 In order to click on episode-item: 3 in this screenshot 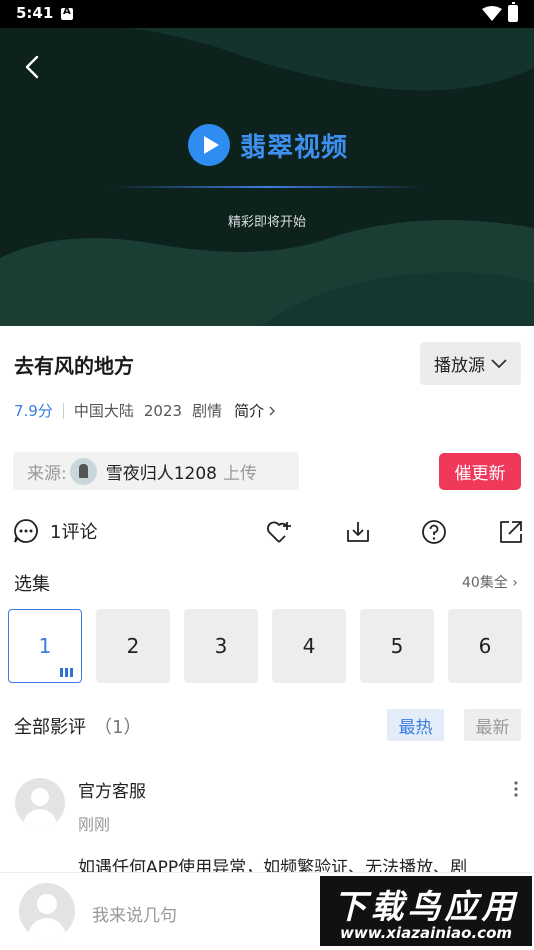, I will do `click(221, 646)`.